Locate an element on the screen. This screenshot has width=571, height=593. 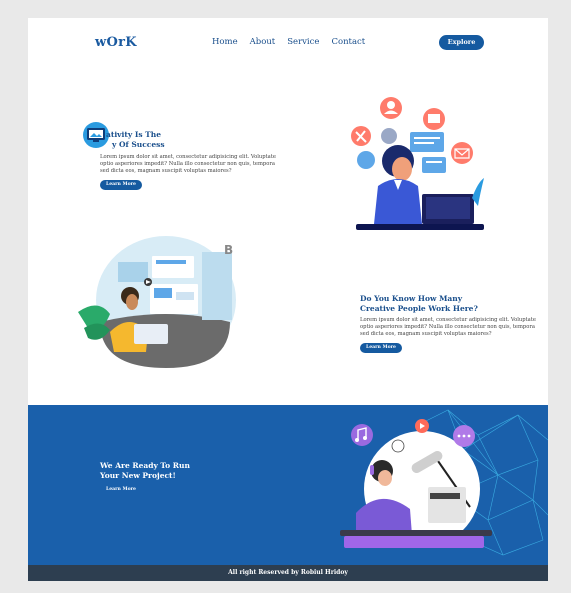
cta-learn-more-button: Learn More is located at coordinates (121, 490).